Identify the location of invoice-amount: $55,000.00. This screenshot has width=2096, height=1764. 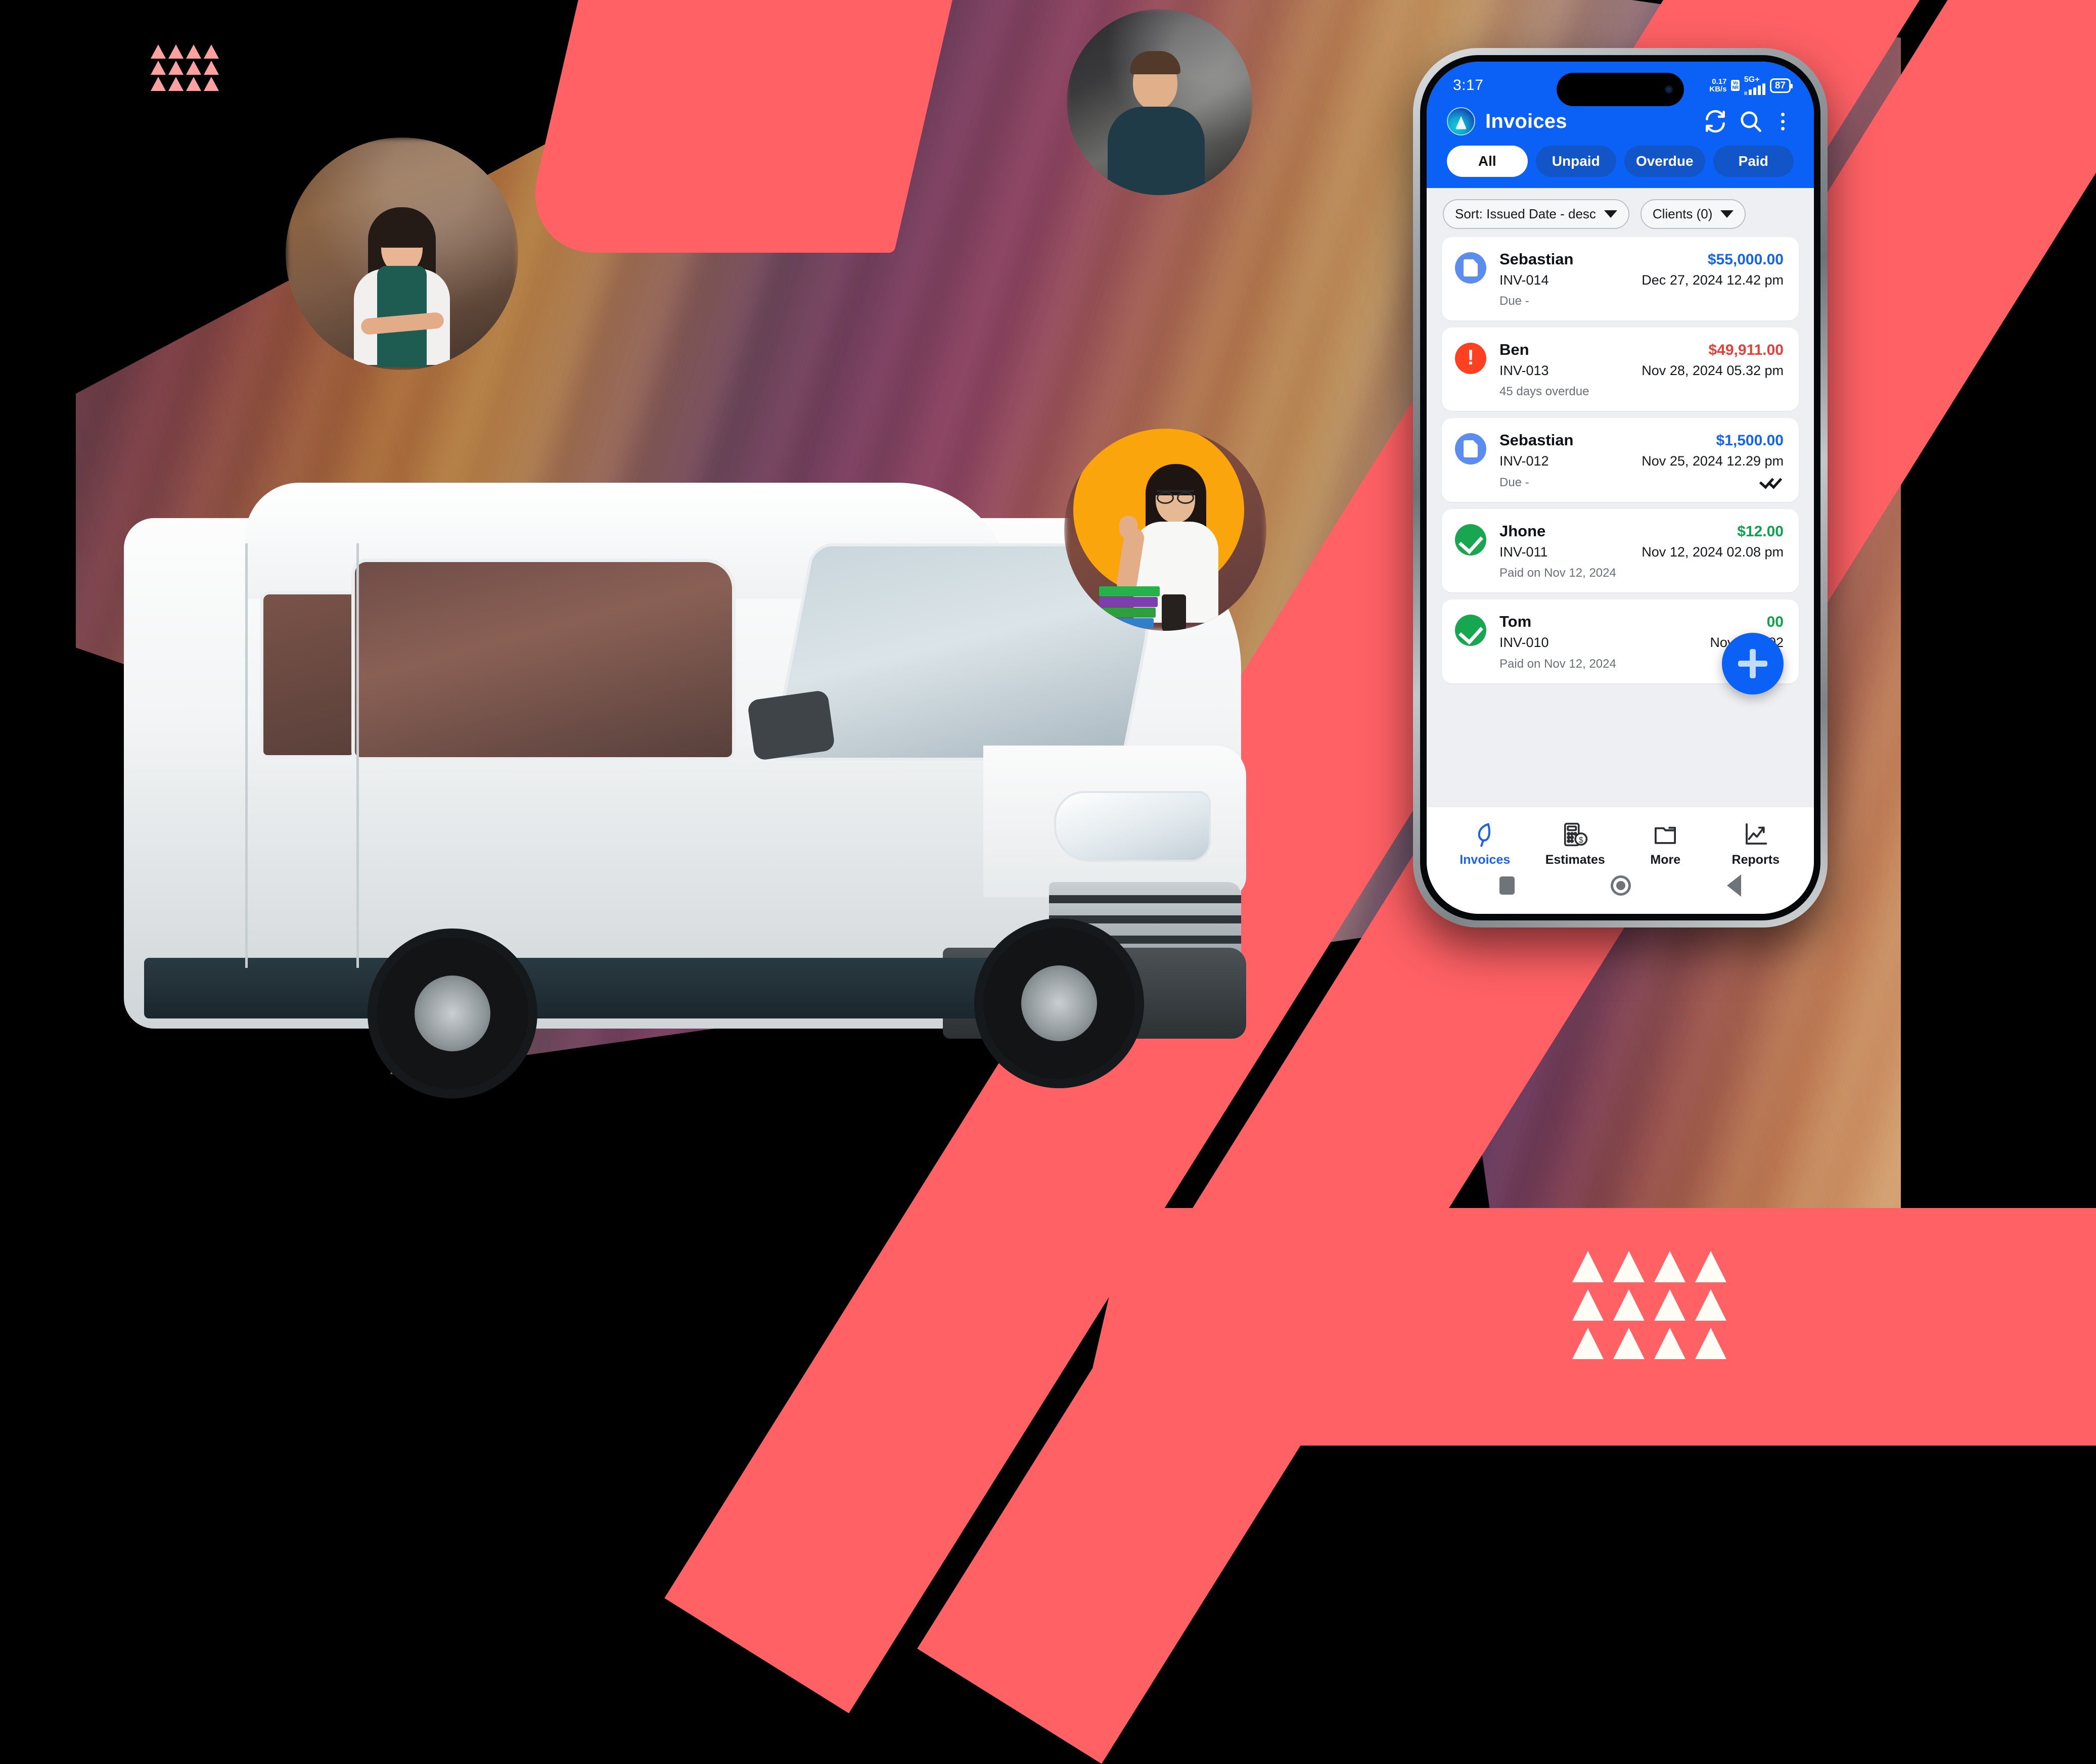
(1745, 259).